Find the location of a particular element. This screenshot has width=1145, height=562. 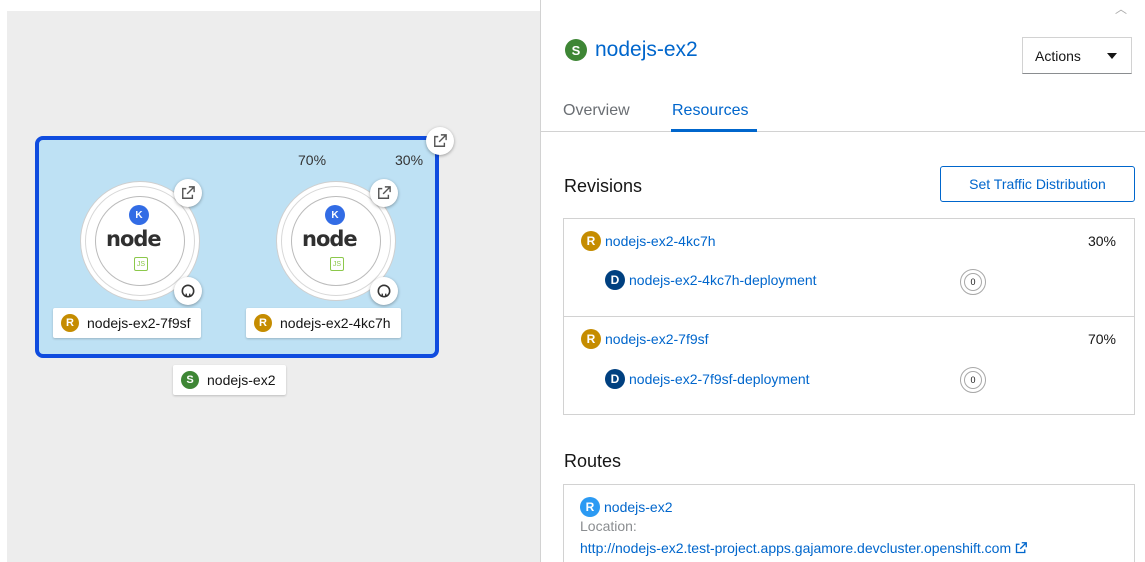

panel-tabs: Overview Resources is located at coordinates (843, 112).